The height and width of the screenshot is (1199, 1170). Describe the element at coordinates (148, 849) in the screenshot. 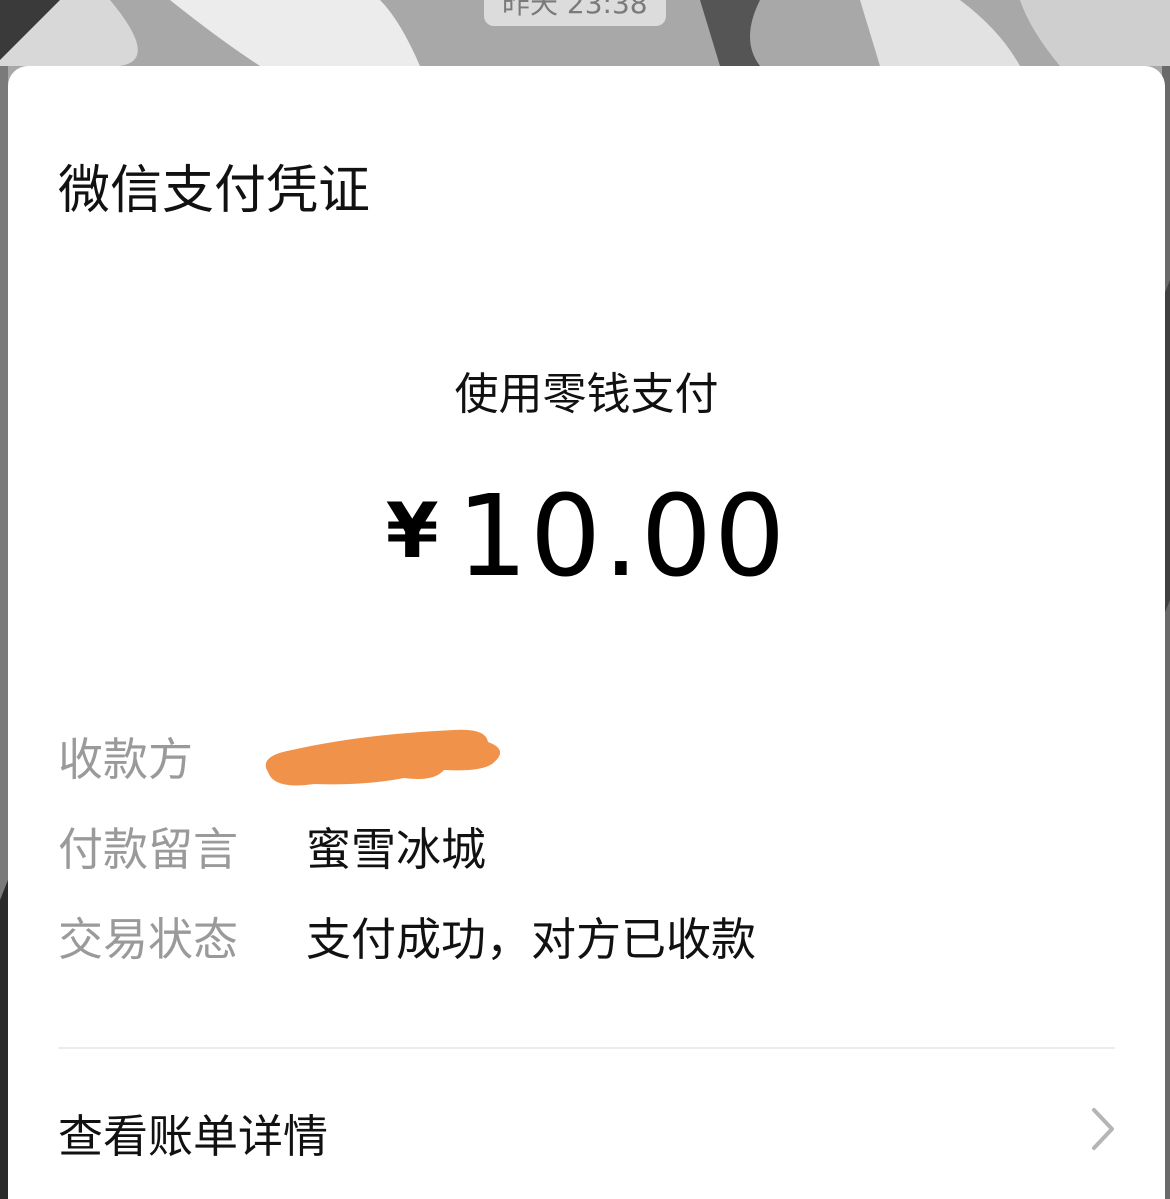

I see `remark-label: 付款留言` at that location.